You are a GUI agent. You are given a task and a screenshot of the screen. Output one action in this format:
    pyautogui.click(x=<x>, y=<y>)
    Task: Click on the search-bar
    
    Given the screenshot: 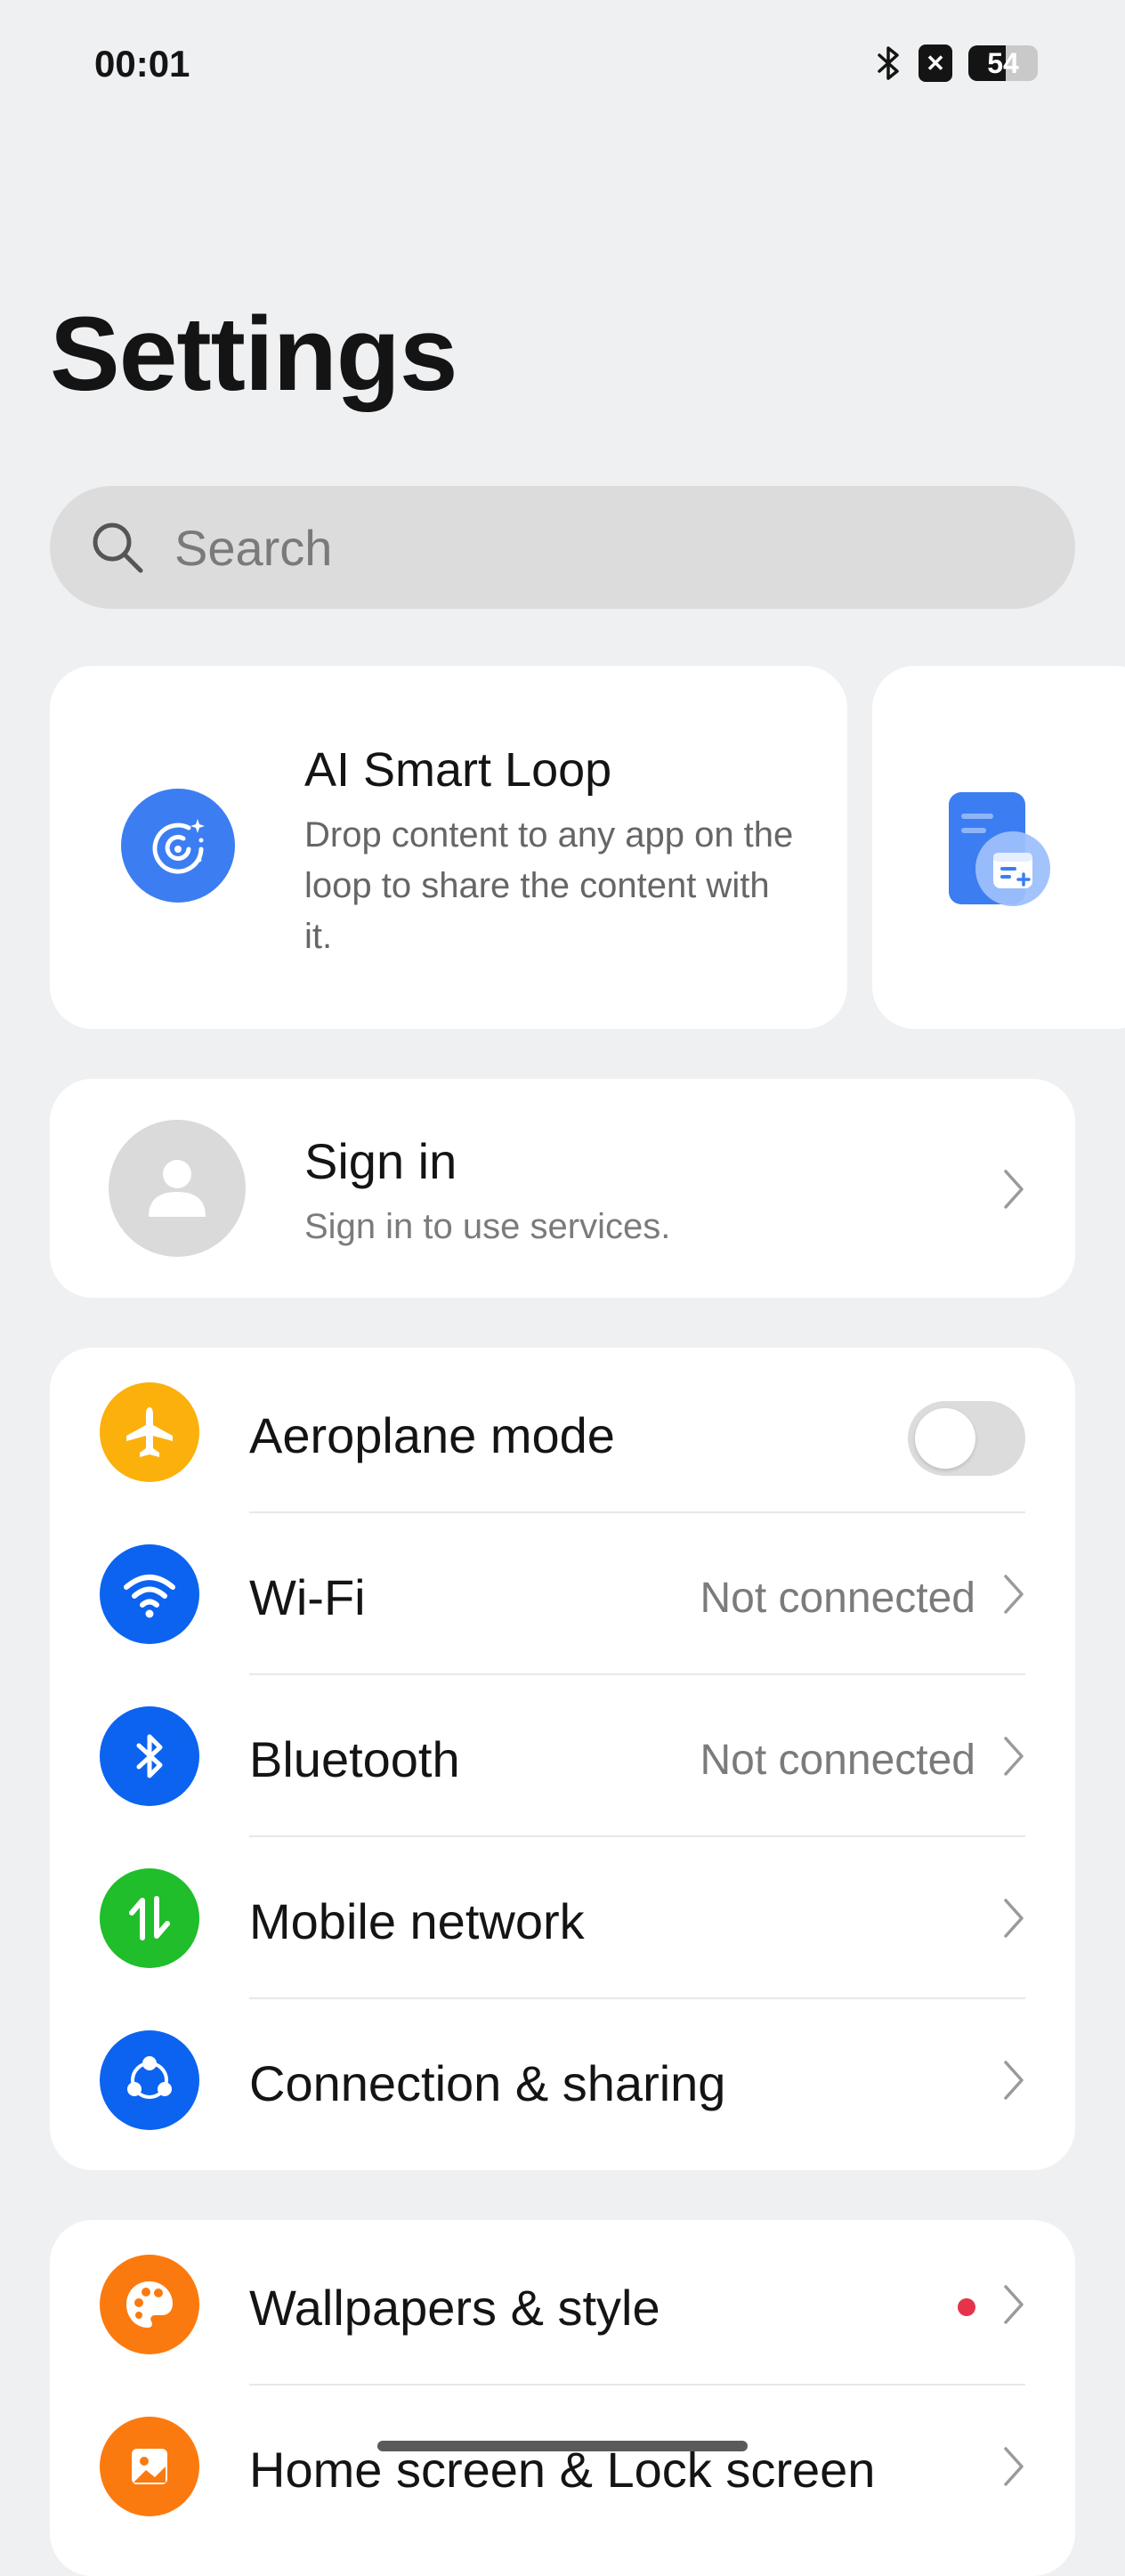 What is the action you would take?
    pyautogui.click(x=562, y=548)
    